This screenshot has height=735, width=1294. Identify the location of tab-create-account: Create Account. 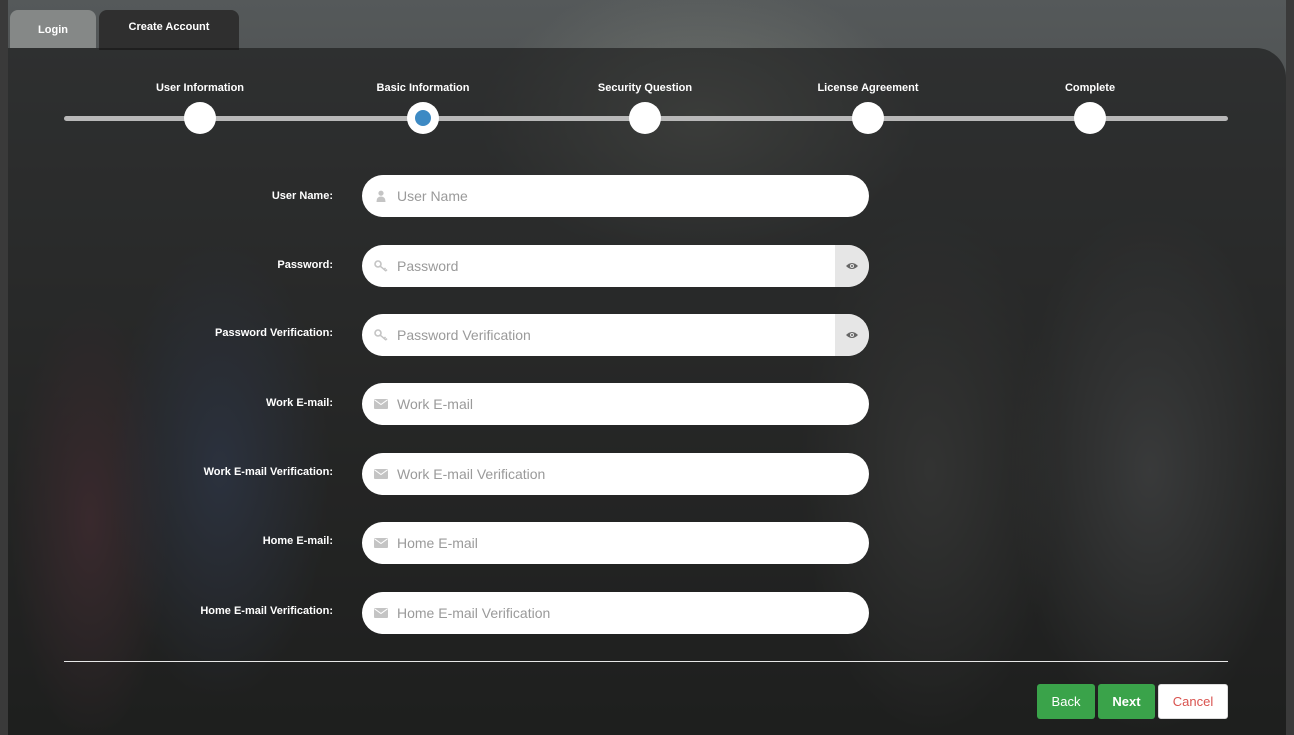
(169, 30).